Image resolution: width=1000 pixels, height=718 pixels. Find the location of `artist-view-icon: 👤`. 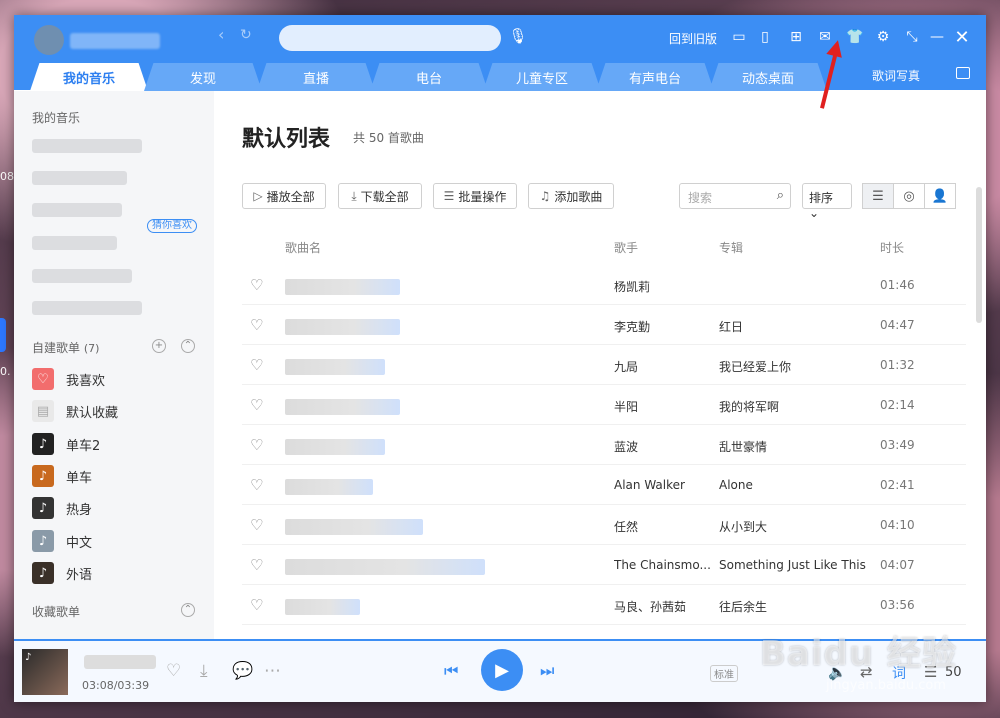

artist-view-icon: 👤 is located at coordinates (940, 196).